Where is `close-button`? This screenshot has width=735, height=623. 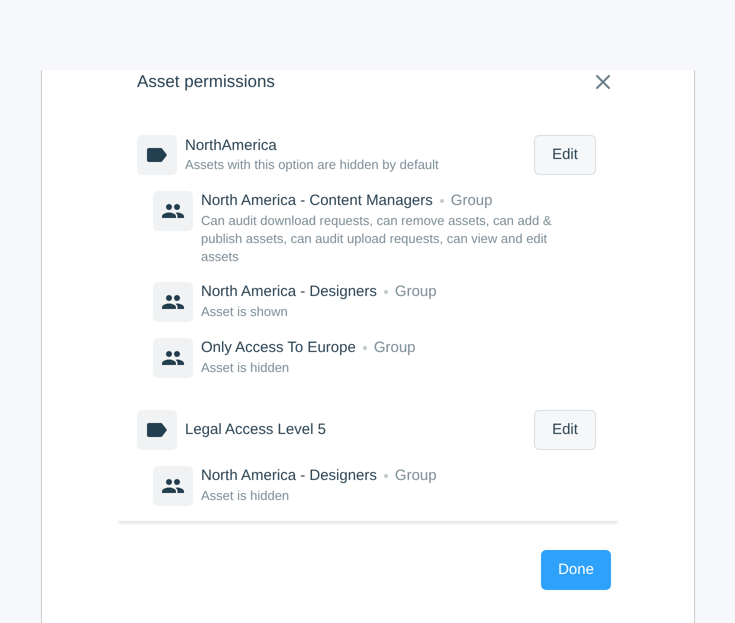 close-button is located at coordinates (603, 82).